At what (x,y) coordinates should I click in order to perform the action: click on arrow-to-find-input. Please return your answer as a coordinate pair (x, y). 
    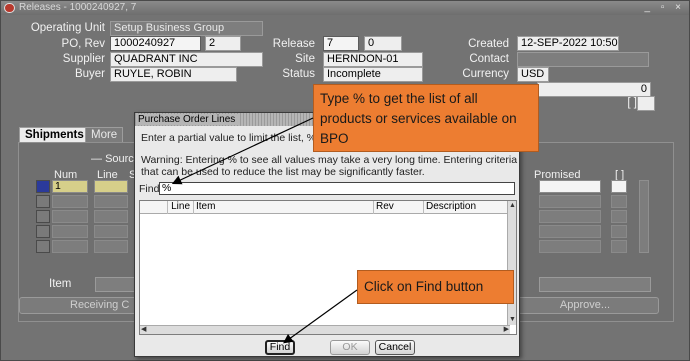
    Looking at the image, I should click on (242, 151).